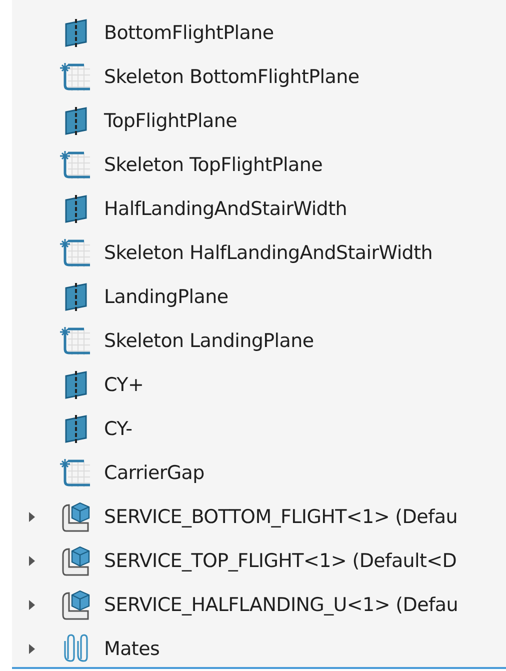 This screenshot has height=671, width=506. I want to click on tree-item-label: SERVICE_HALFLANDING_U<1> (Defau, so click(281, 605).